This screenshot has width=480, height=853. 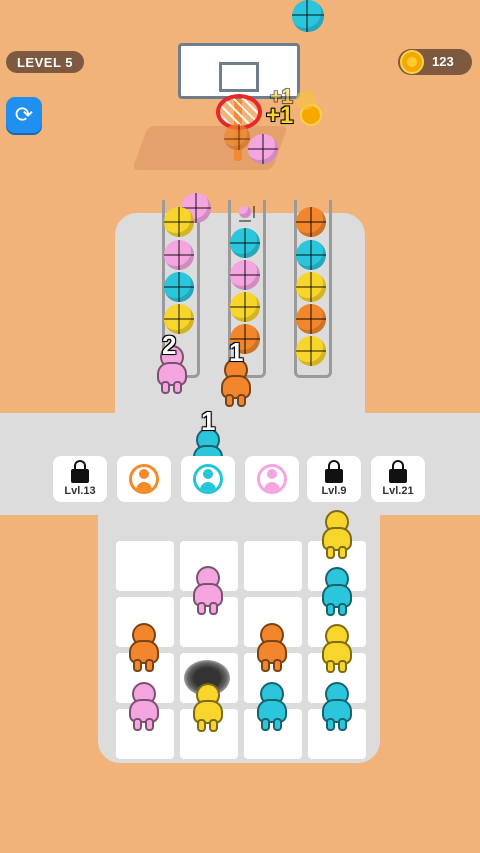 What do you see at coordinates (398, 491) in the screenshot?
I see `unlock-level-label: Lvl.21` at bounding box center [398, 491].